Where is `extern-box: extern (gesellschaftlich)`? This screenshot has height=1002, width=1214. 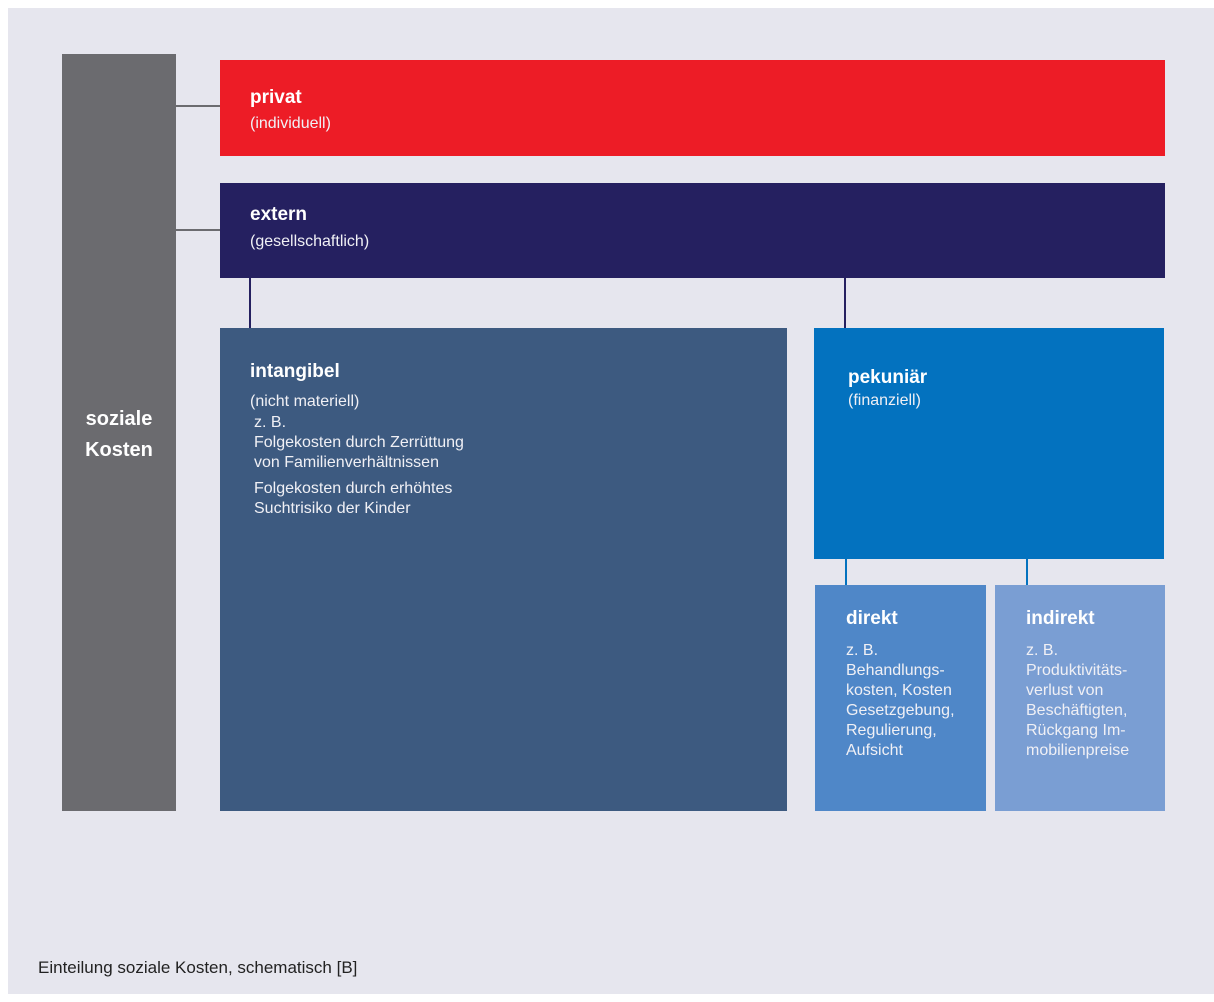 extern-box: extern (gesellschaftlich) is located at coordinates (692, 230).